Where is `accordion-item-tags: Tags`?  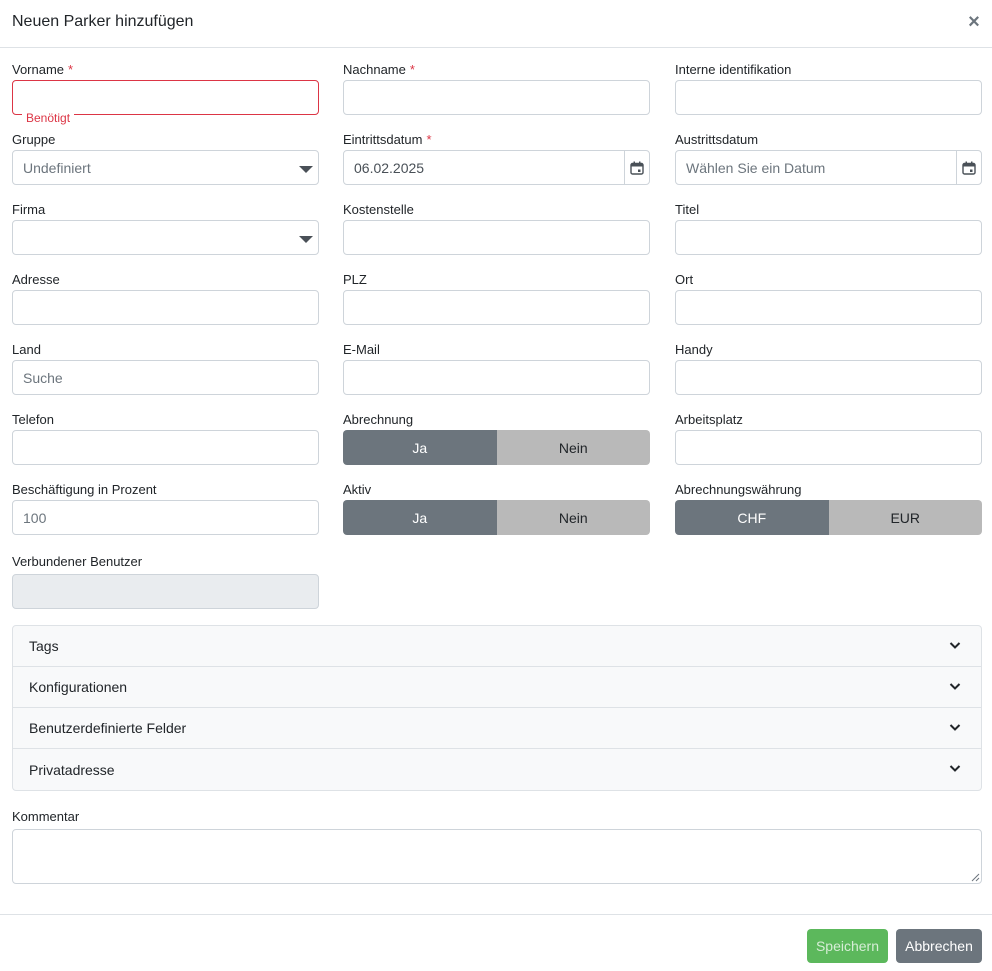 accordion-item-tags: Tags is located at coordinates (497, 646).